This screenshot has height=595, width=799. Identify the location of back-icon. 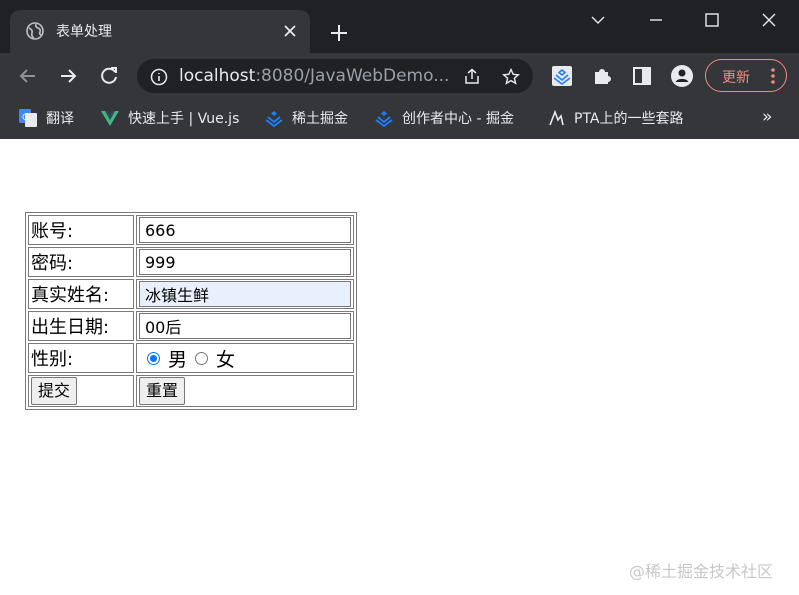
(28, 76).